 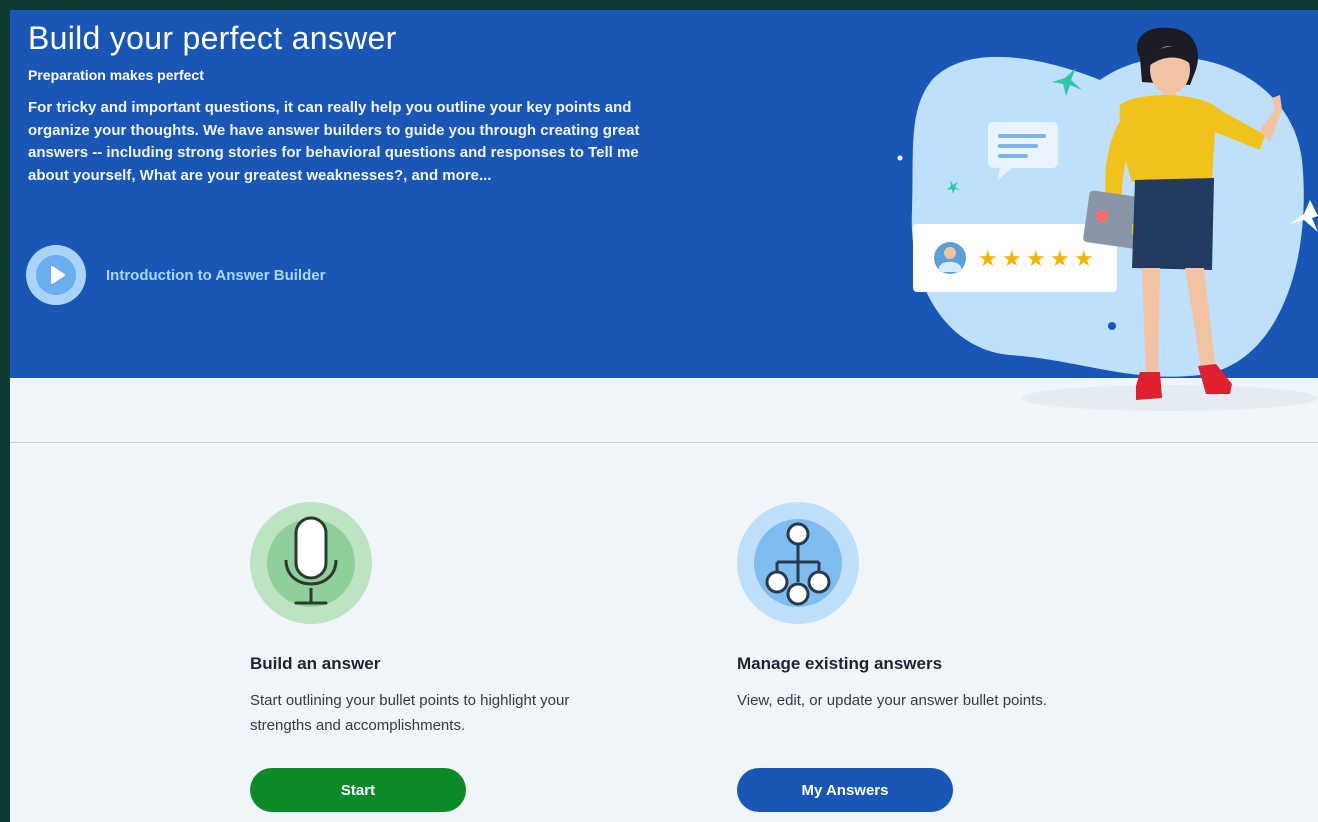 I want to click on hero-subtitle: Preparation makes perfect, so click(x=116, y=75).